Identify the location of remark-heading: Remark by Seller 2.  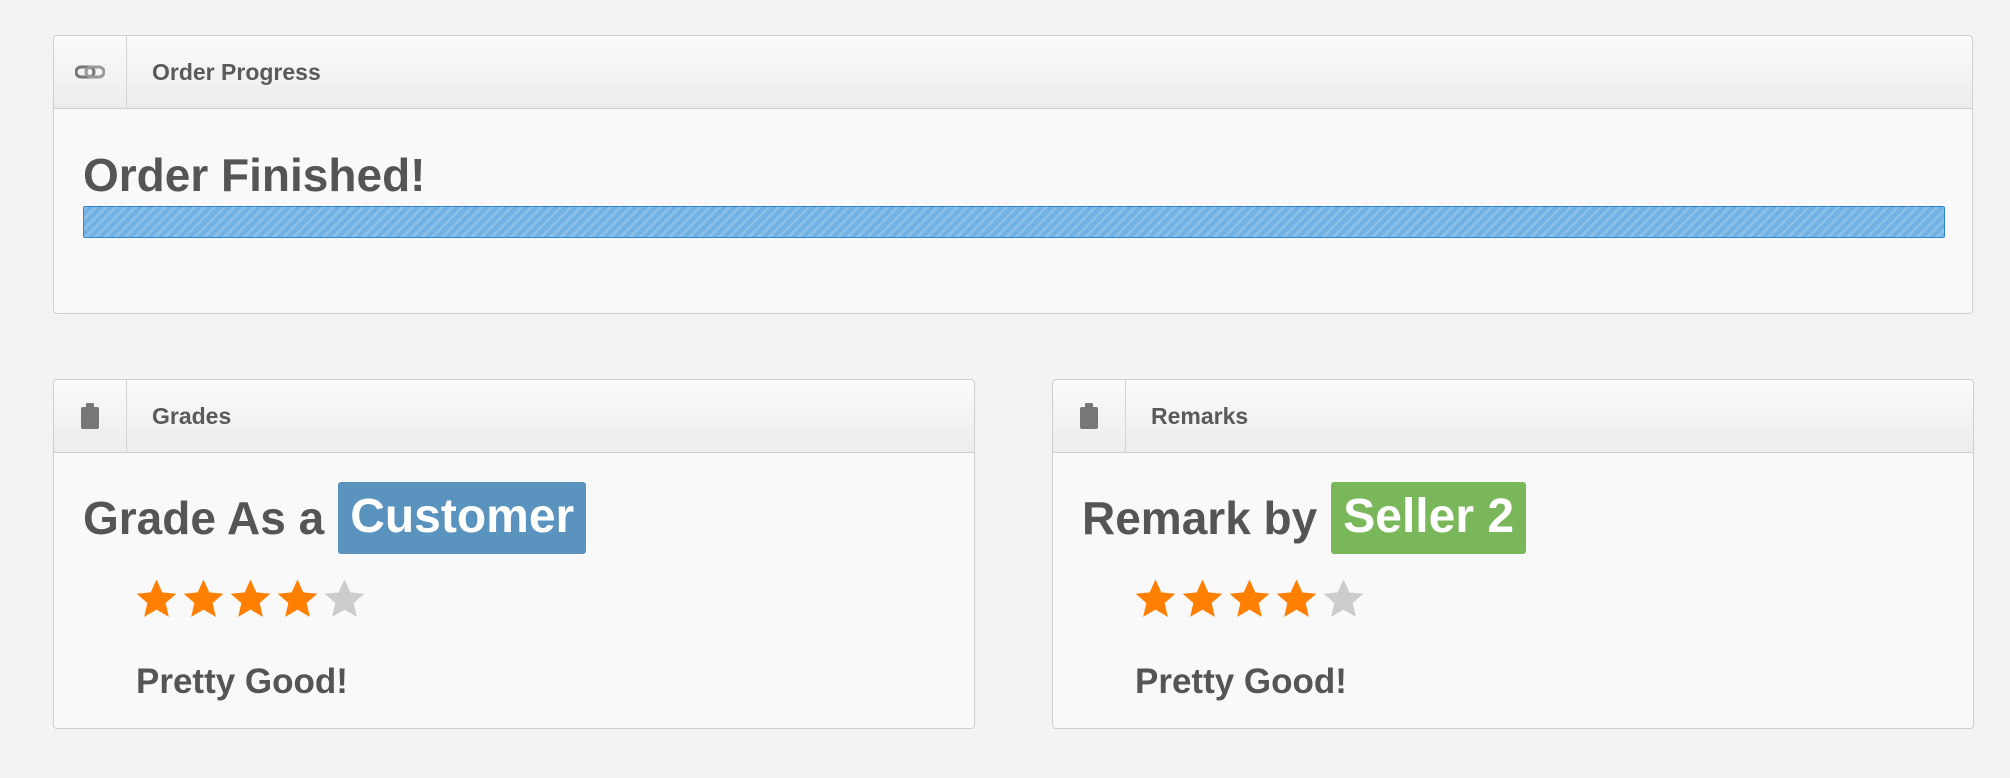
(1304, 518).